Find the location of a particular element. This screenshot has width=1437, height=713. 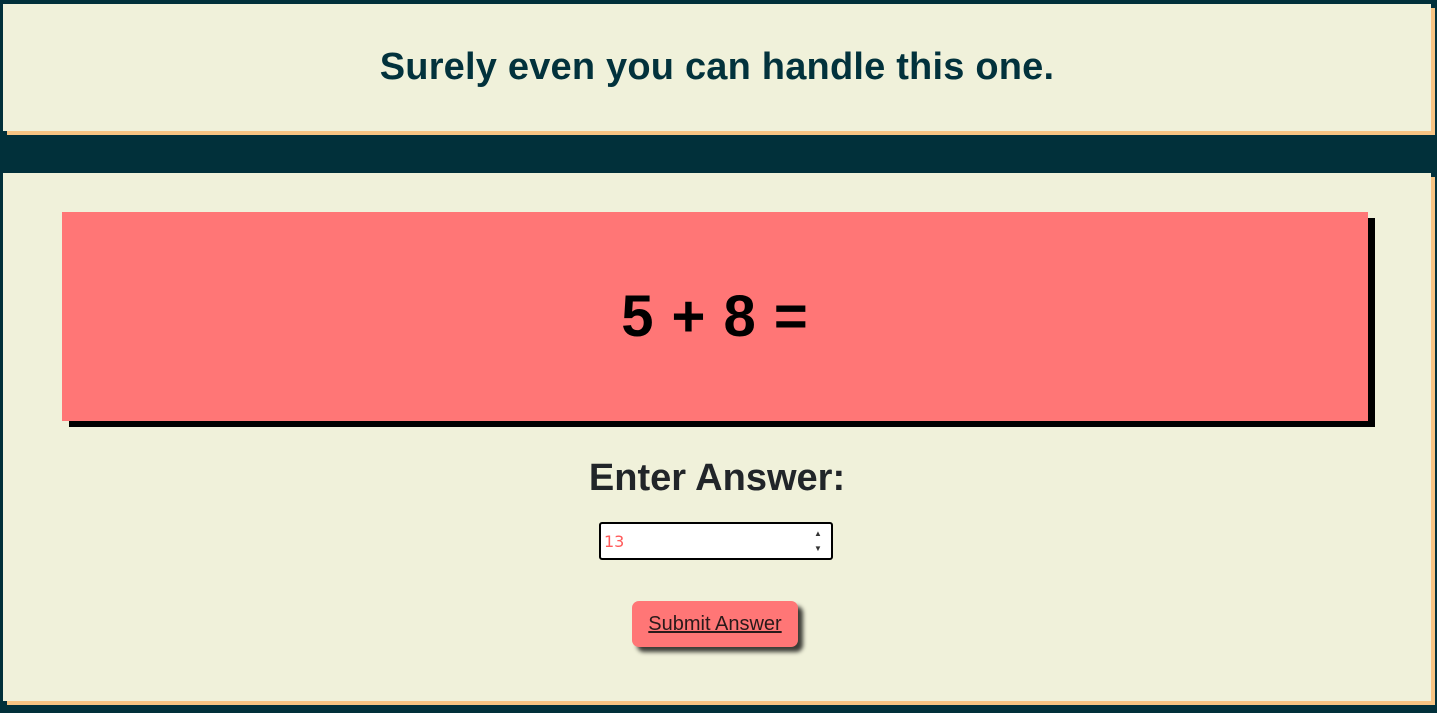

answer-input is located at coordinates (703, 541).